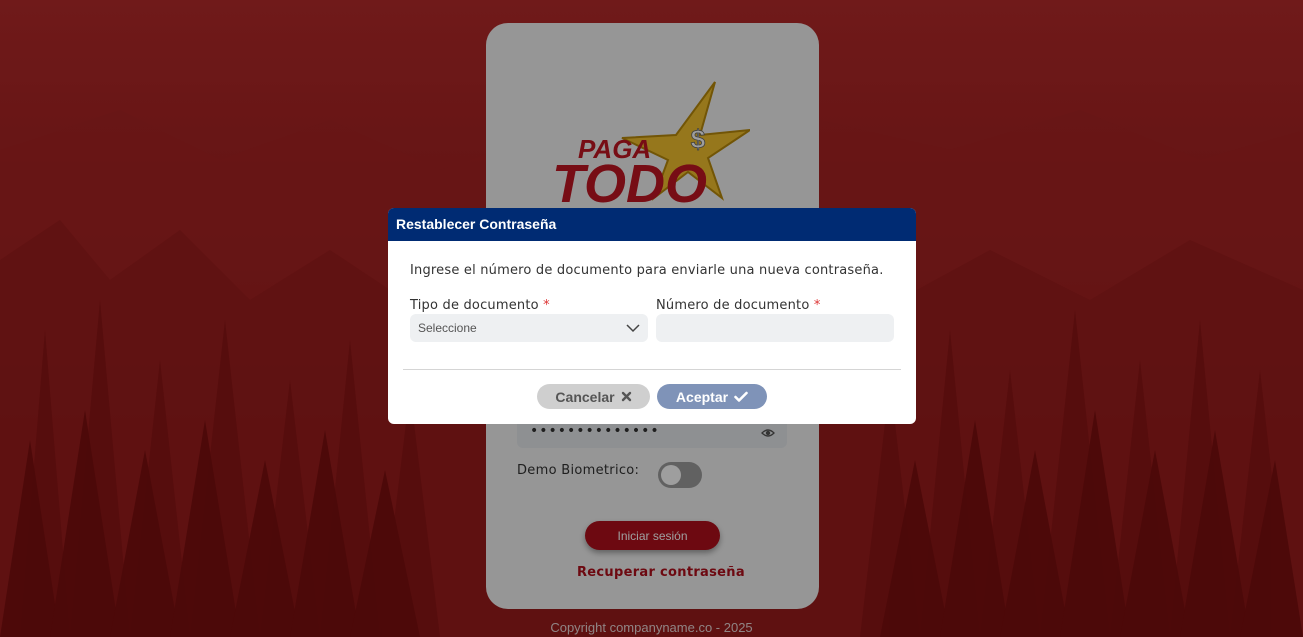  I want to click on doc-number-label-text: Número de documento, so click(733, 305).